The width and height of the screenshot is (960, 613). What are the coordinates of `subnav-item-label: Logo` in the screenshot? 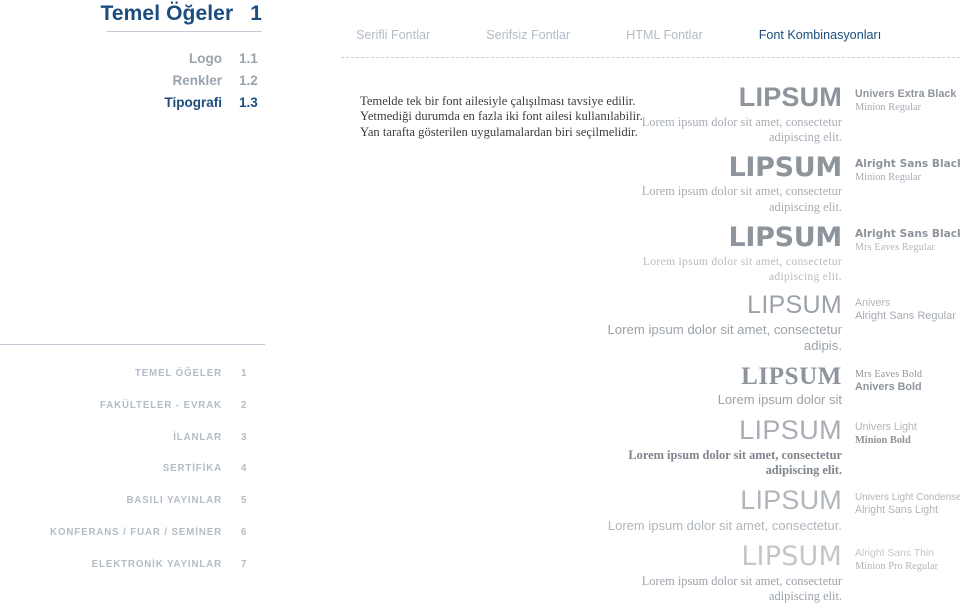 It's located at (205, 58).